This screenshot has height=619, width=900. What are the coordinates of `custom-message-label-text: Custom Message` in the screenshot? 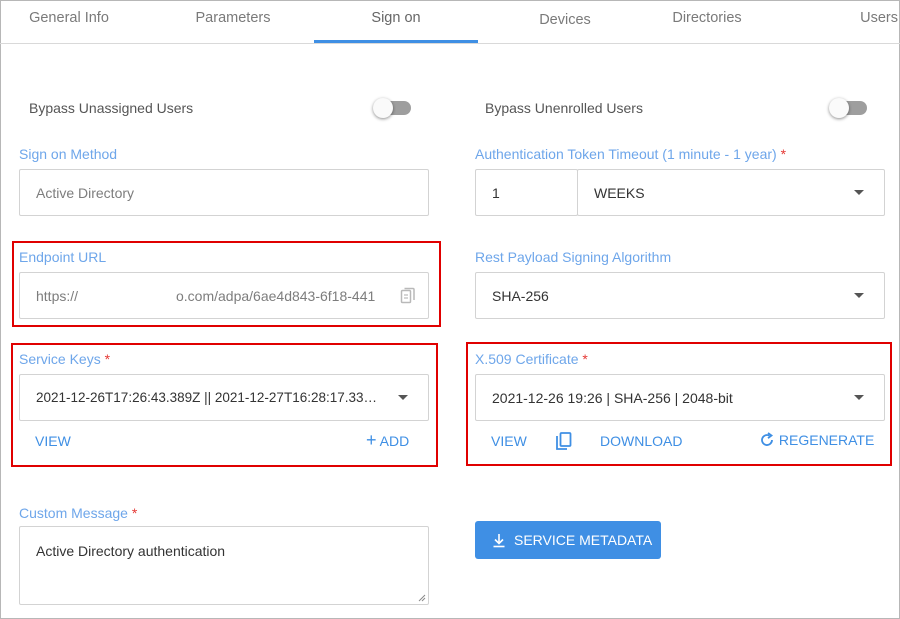 It's located at (73, 513).